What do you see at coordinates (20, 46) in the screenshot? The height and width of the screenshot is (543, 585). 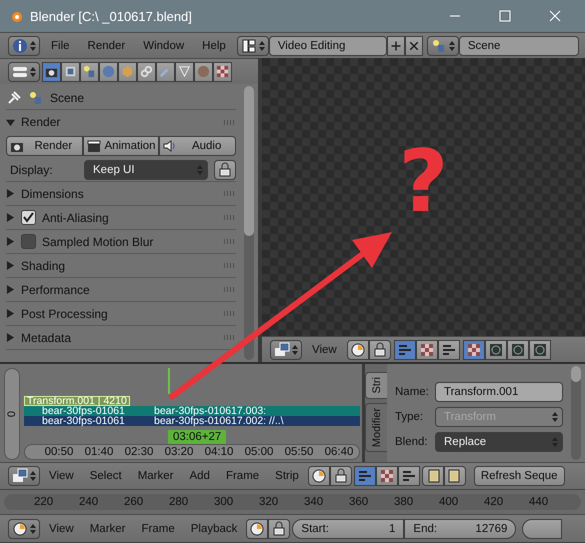 I see `info-icon` at bounding box center [20, 46].